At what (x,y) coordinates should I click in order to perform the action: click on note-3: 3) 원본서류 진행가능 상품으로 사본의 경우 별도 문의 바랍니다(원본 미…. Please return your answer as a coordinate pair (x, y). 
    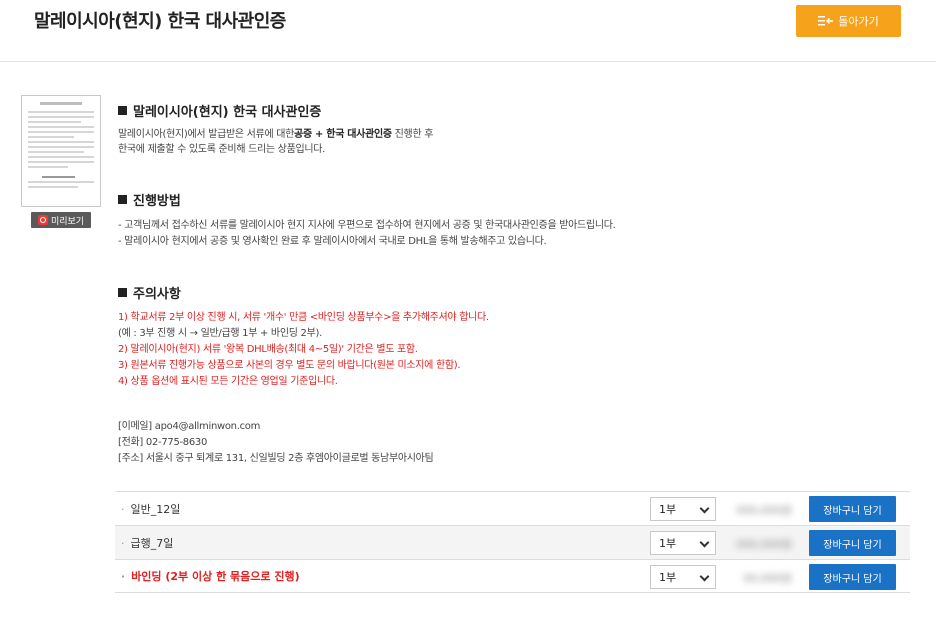
    Looking at the image, I should click on (289, 365).